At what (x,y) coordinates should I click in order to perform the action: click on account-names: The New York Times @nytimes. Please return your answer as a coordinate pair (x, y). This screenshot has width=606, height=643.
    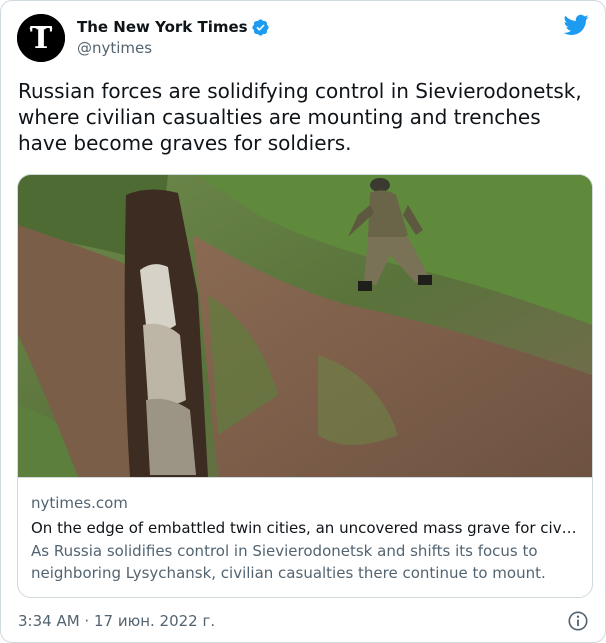
    Looking at the image, I should click on (173, 37).